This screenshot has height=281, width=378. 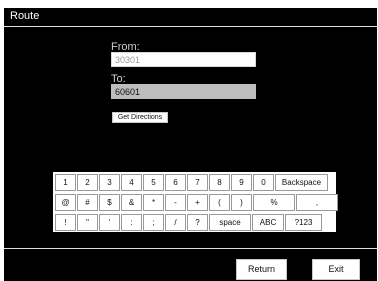 What do you see at coordinates (153, 182) in the screenshot?
I see `key-row1-4: 5` at bounding box center [153, 182].